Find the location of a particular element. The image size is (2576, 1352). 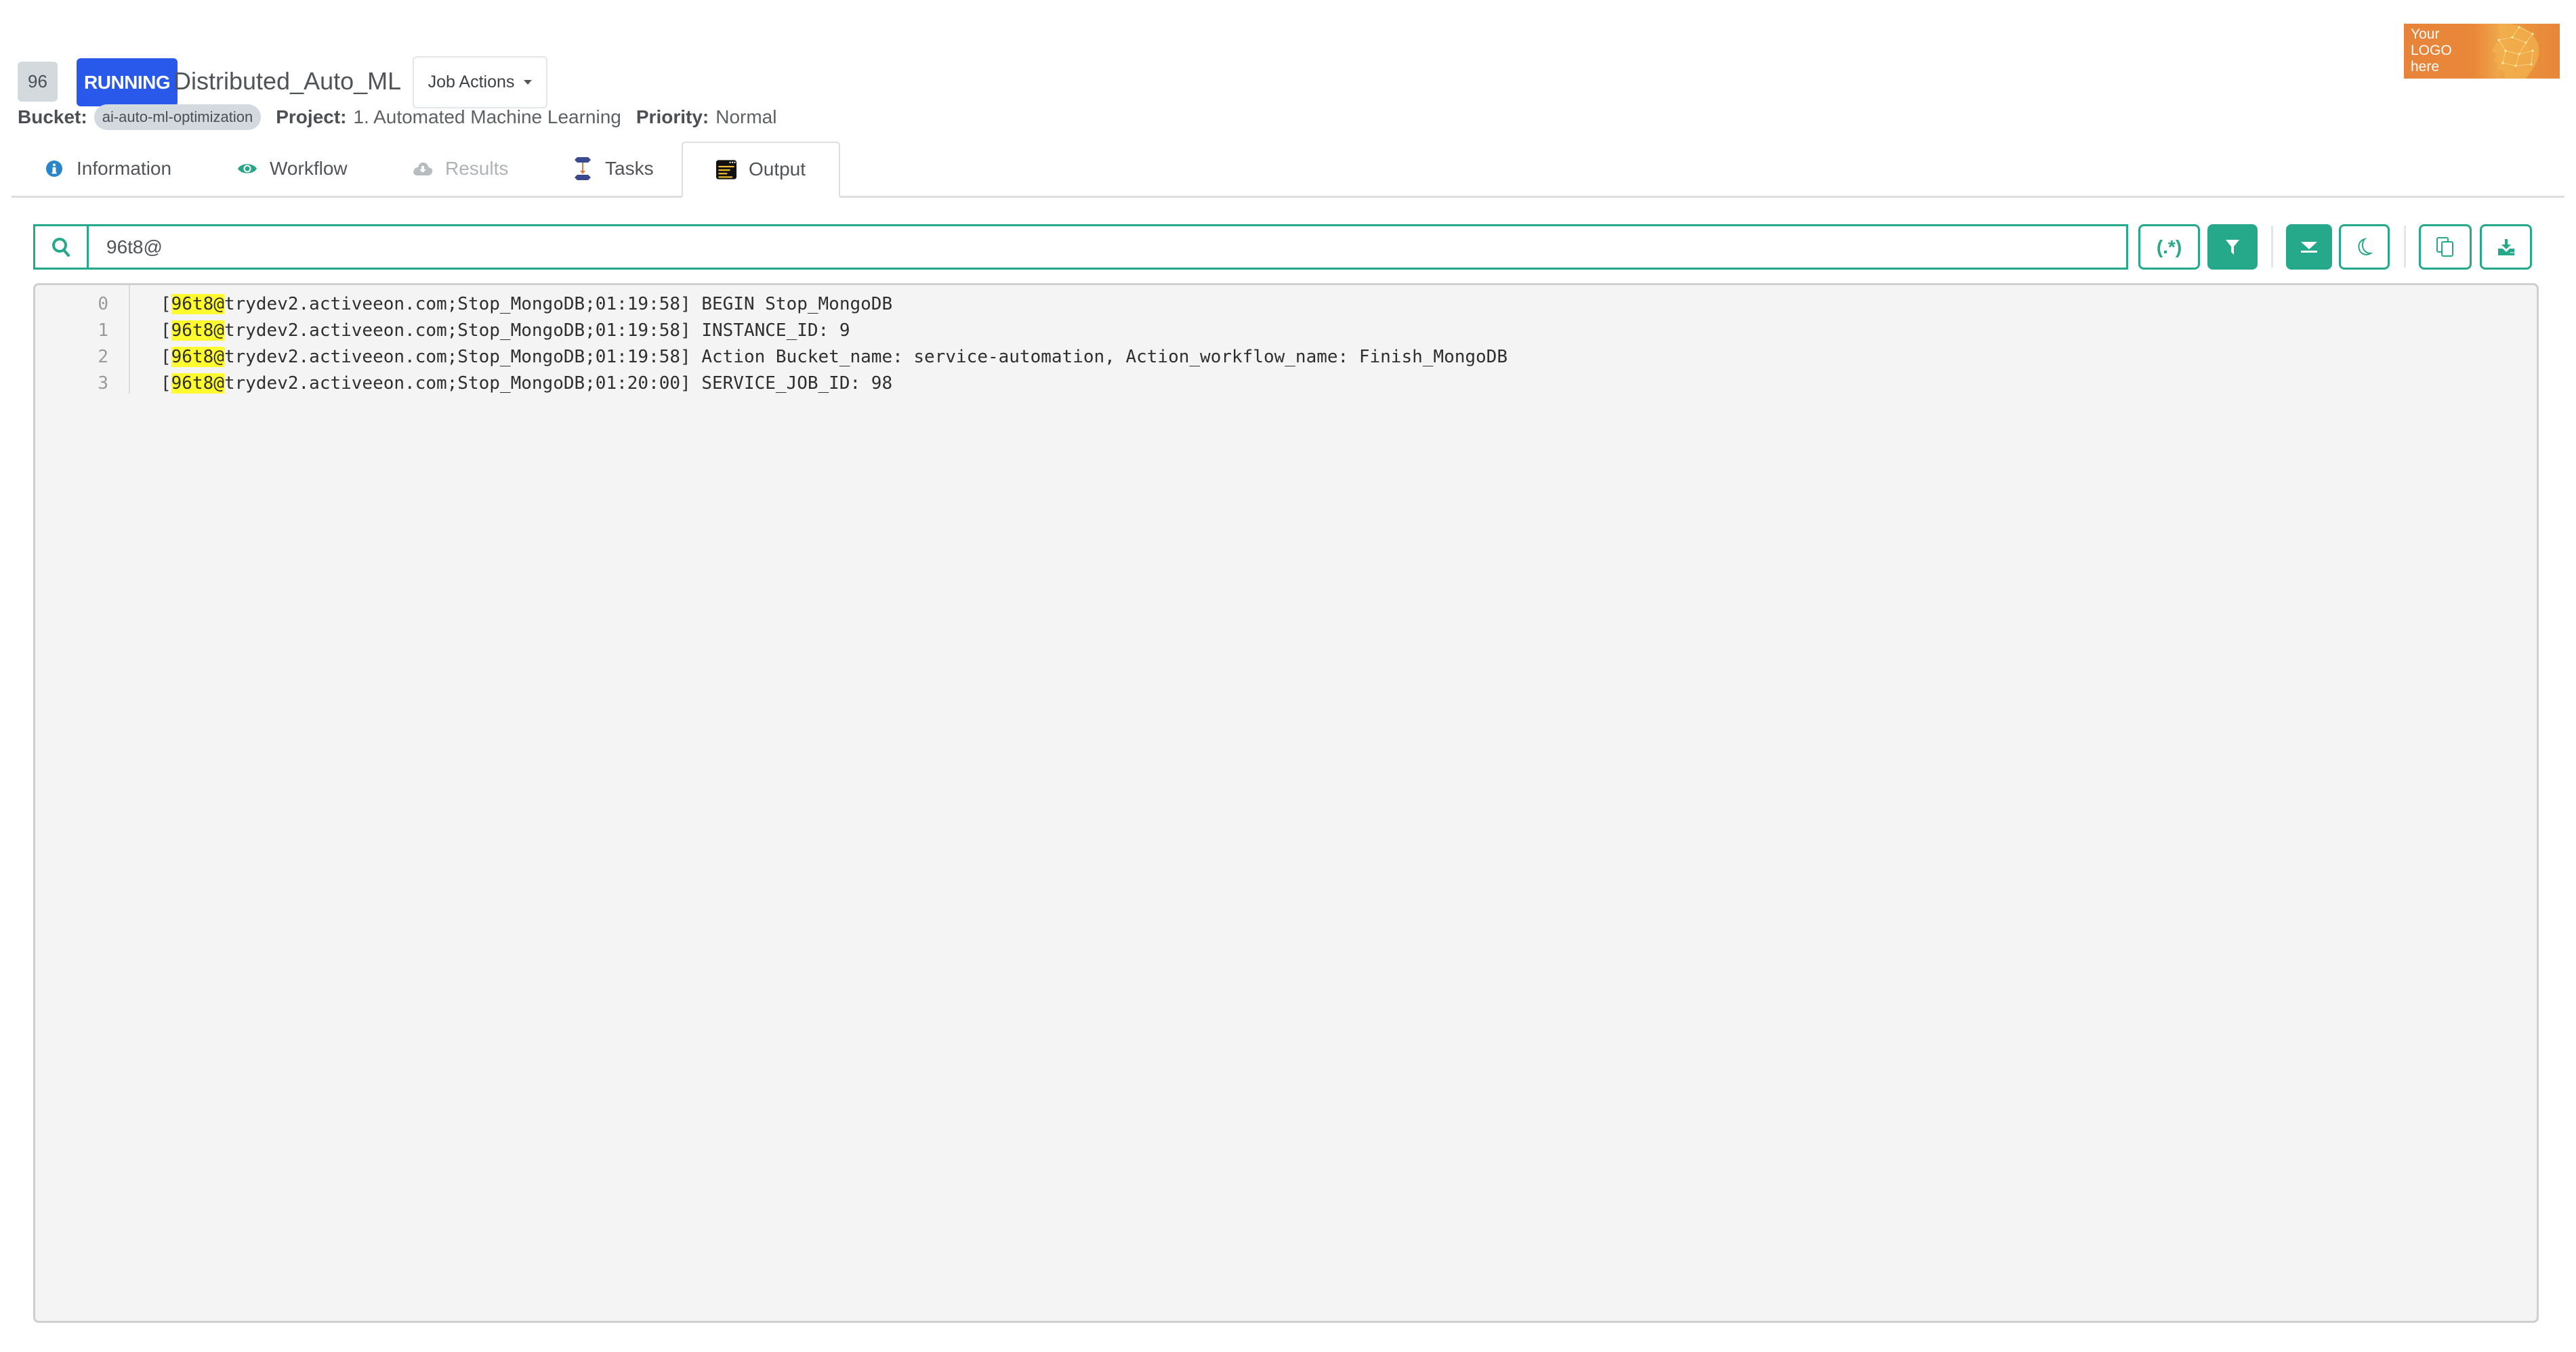

logo-line: LOGO is located at coordinates (2431, 51).